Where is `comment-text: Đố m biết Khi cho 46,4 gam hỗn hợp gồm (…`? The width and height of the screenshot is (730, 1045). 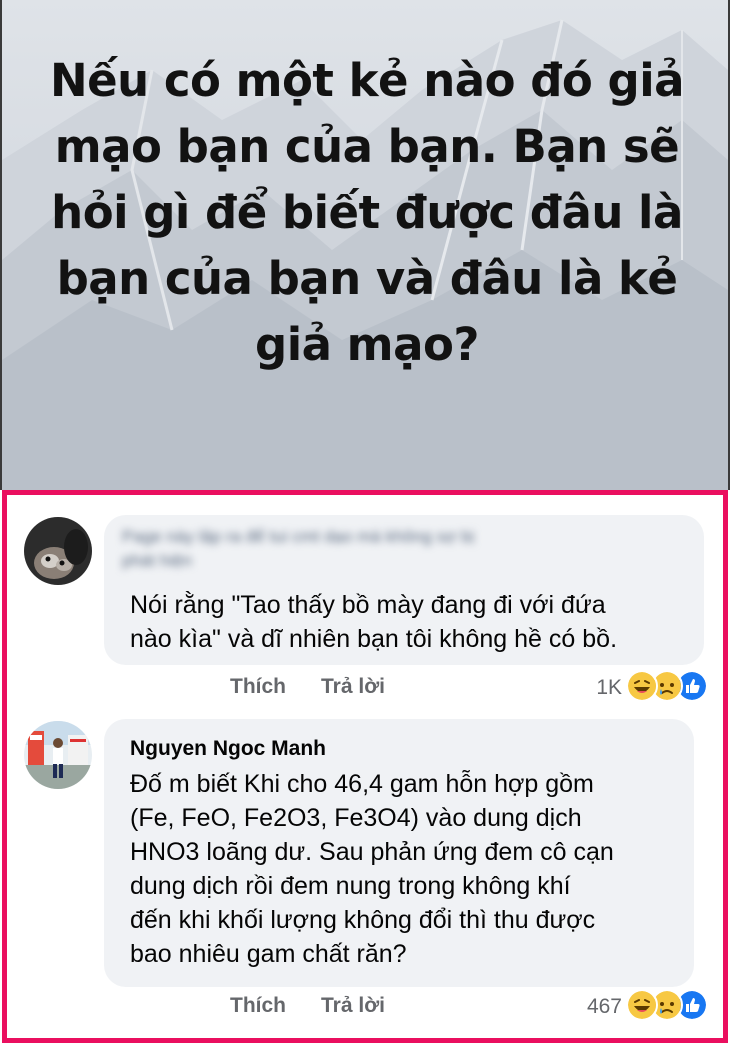
comment-text: Đố m biết Khi cho 46,4 gam hỗn hợp gồm (… is located at coordinates (372, 869).